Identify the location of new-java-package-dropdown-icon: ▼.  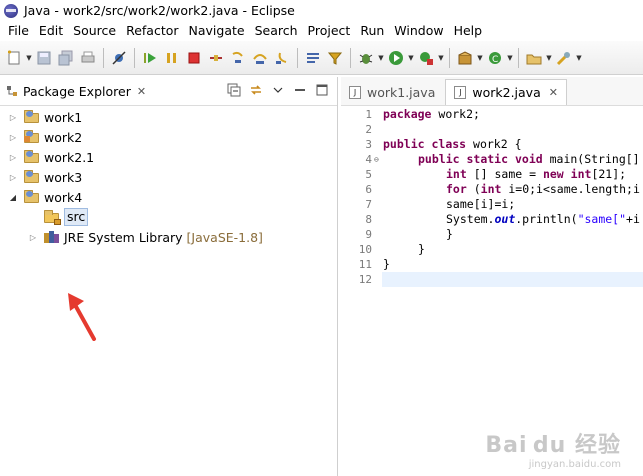
(480, 58).